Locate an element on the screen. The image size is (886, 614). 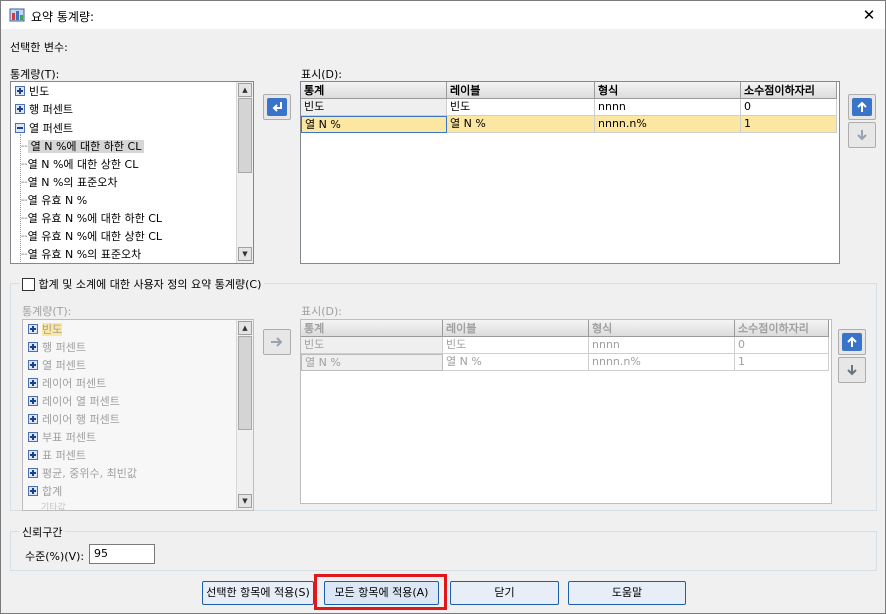
tree-item-col-percent: 열 퍼센트 is located at coordinates (44, 128).